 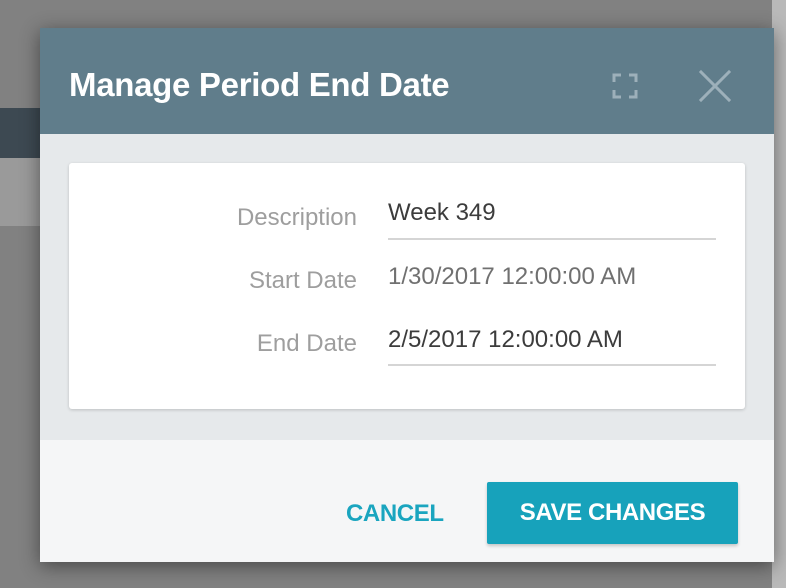 What do you see at coordinates (259, 84) in the screenshot?
I see `dialog-title: Manage Period End Date` at bounding box center [259, 84].